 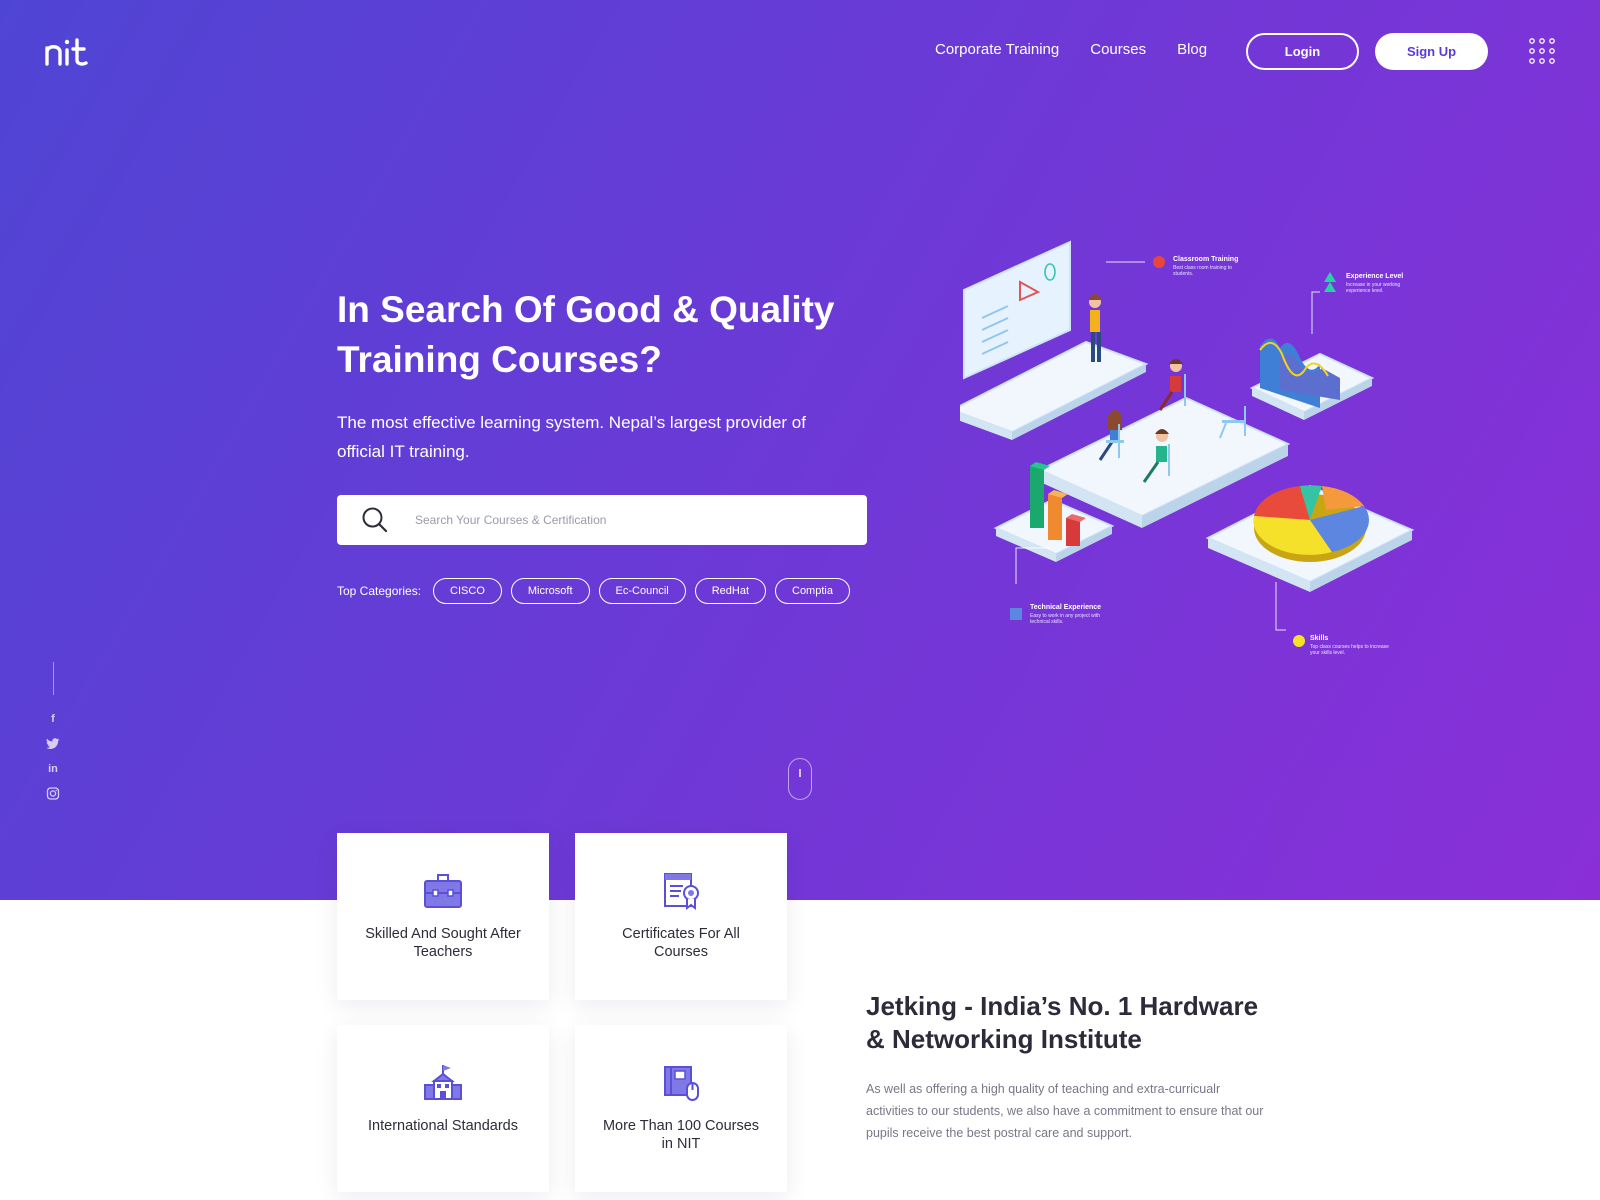 I want to click on login-button: Login, so click(x=1302, y=51).